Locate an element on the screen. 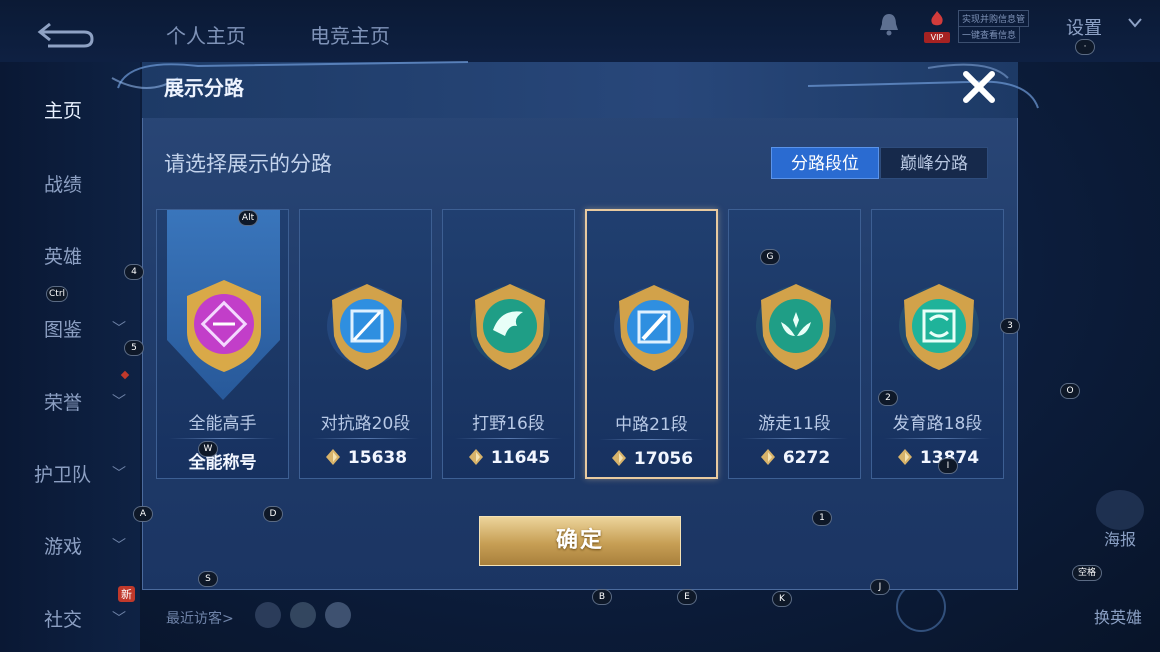 The width and height of the screenshot is (1160, 652). close-icon is located at coordinates (979, 88).